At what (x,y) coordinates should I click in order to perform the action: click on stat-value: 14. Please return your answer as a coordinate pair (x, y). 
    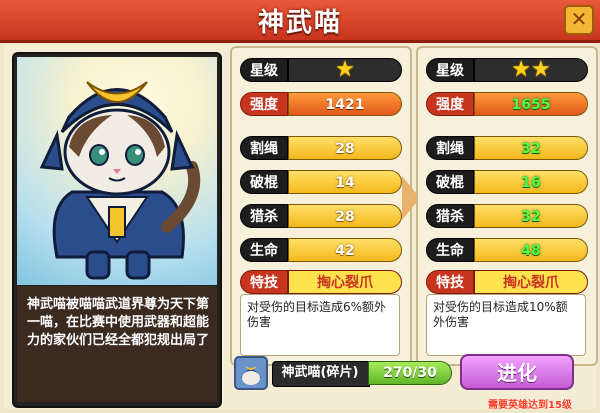
    Looking at the image, I should click on (345, 182).